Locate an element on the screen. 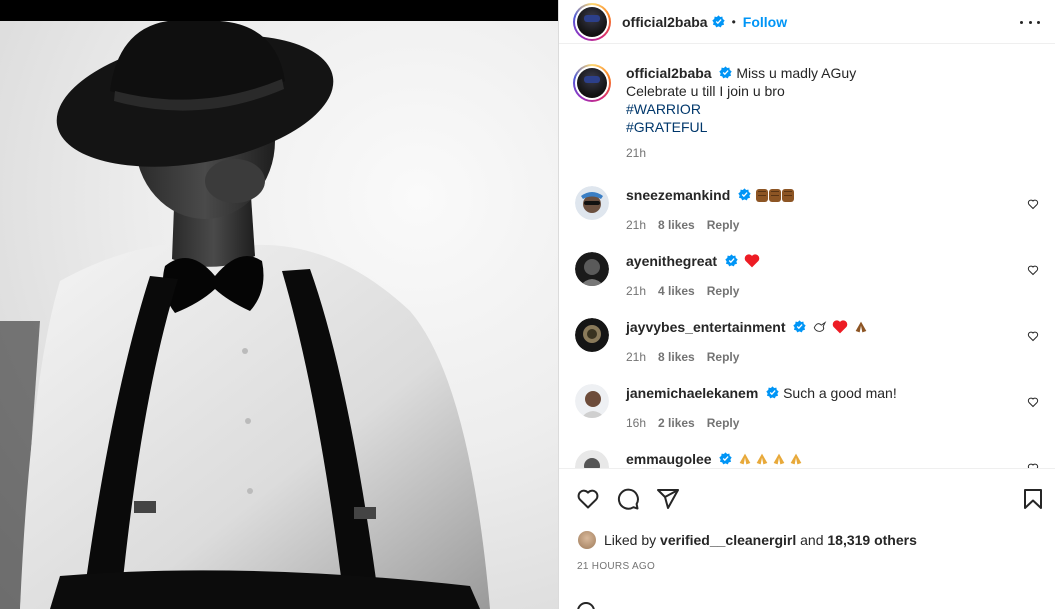  commenter-username: sneezemankind is located at coordinates (678, 195).